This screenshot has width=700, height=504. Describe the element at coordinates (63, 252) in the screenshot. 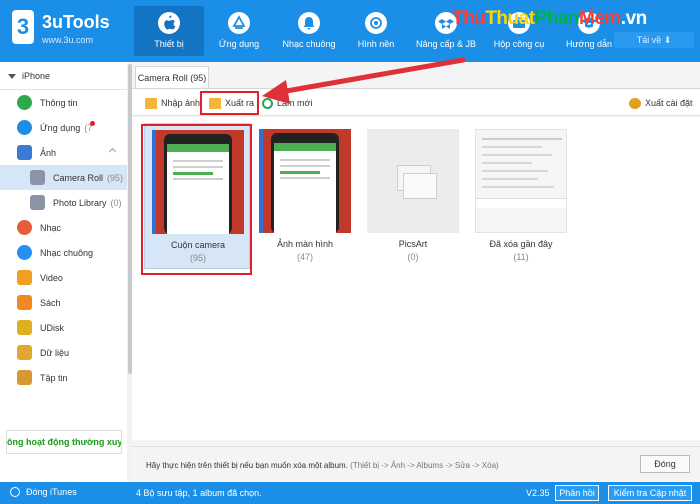

I see `sidebar-item-ringtones: Nhạc chuông` at that location.